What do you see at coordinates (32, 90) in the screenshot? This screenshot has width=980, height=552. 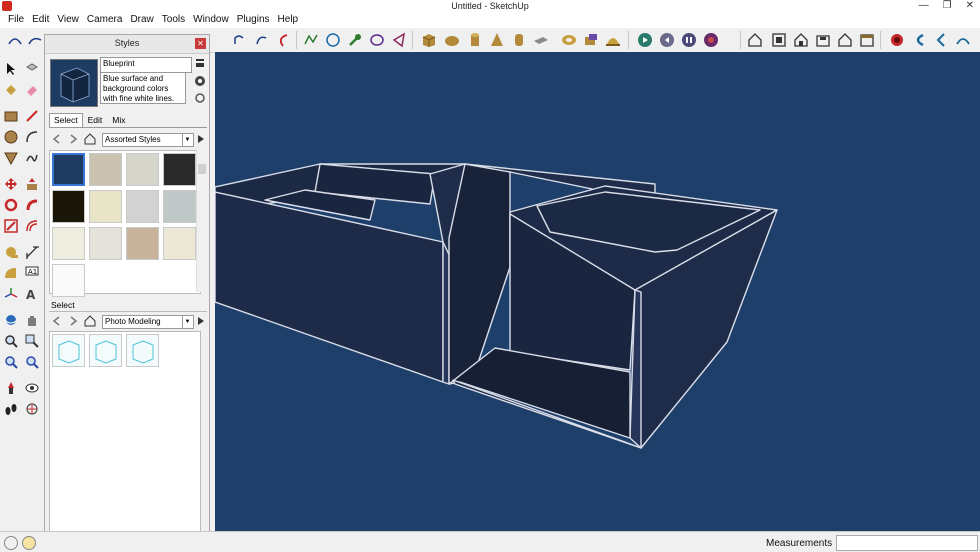 I see `eraser-icon` at bounding box center [32, 90].